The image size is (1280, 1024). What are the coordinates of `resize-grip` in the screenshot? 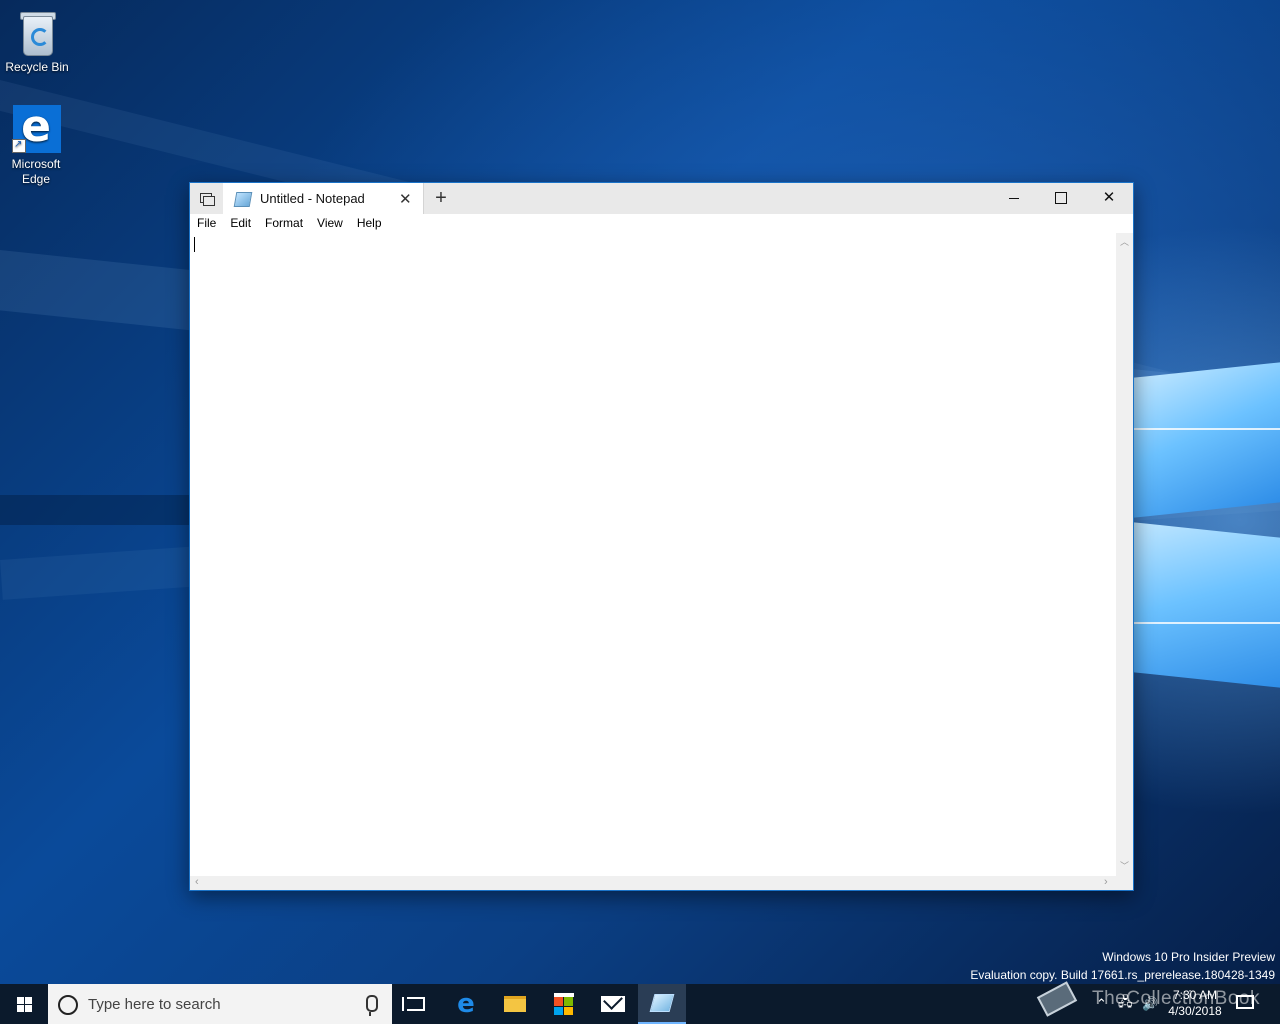 It's located at (1124, 883).